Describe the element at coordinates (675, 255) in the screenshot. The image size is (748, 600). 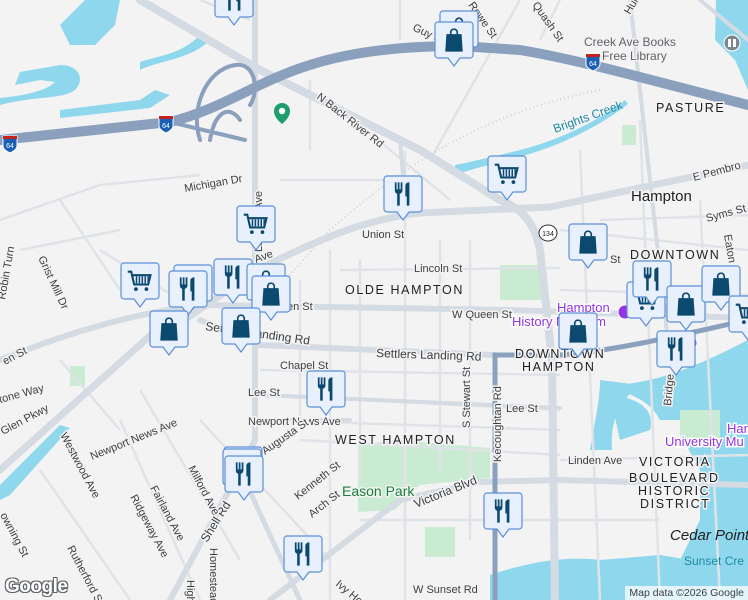
I see `label-downtown: DOWNTOWN` at that location.